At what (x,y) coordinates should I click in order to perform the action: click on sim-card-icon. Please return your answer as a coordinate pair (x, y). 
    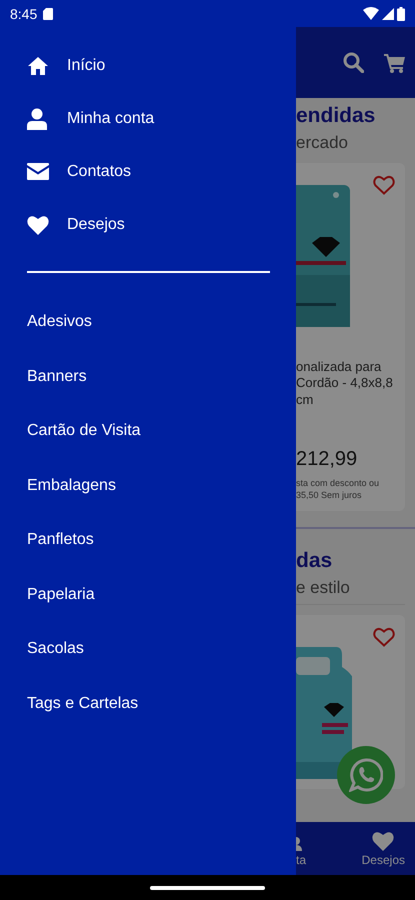
    Looking at the image, I should click on (48, 14).